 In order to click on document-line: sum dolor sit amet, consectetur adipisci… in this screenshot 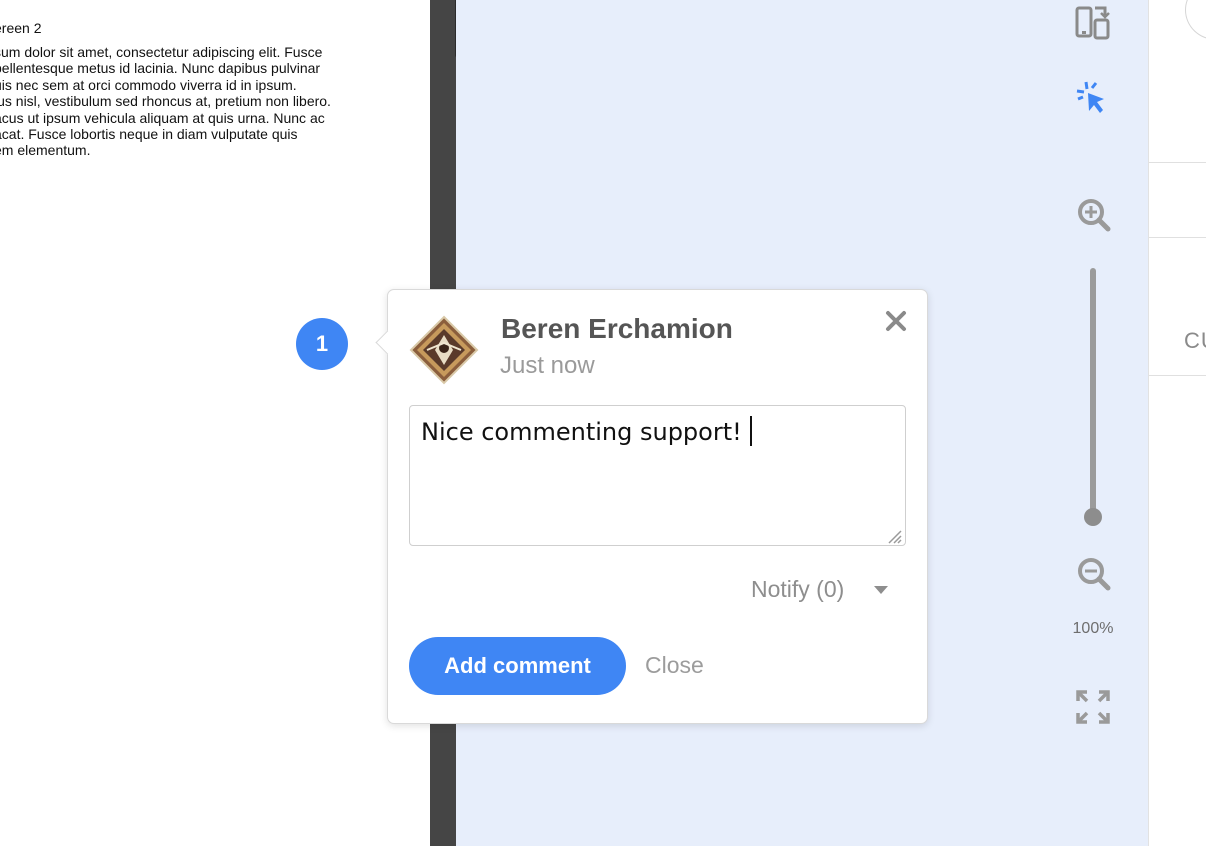, I will do `click(161, 52)`.